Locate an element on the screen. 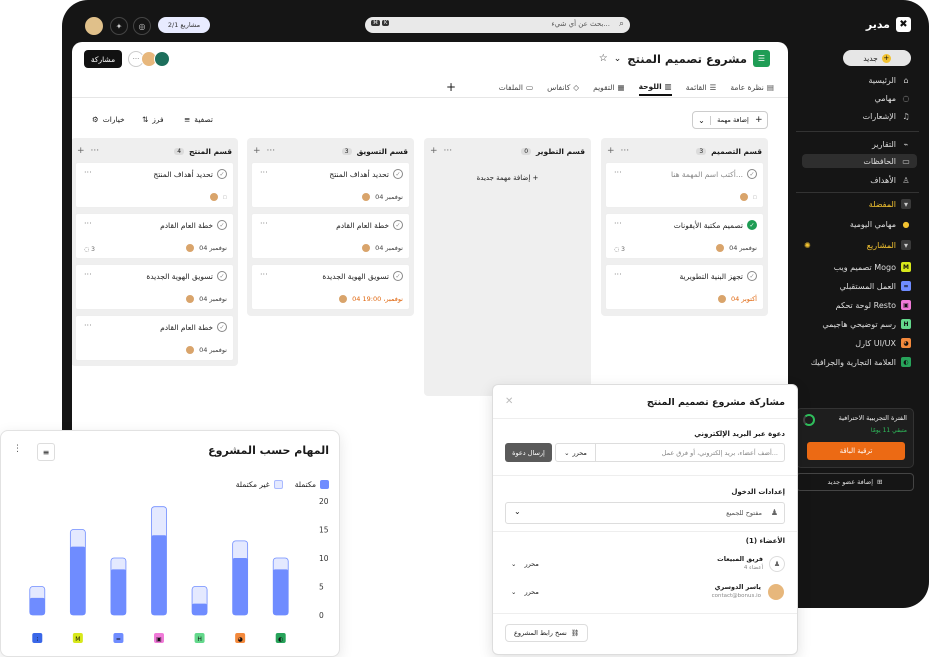  task-card: ✓ تجهز البنية التطويرية ··· 04 أكتوبر is located at coordinates (684, 287).